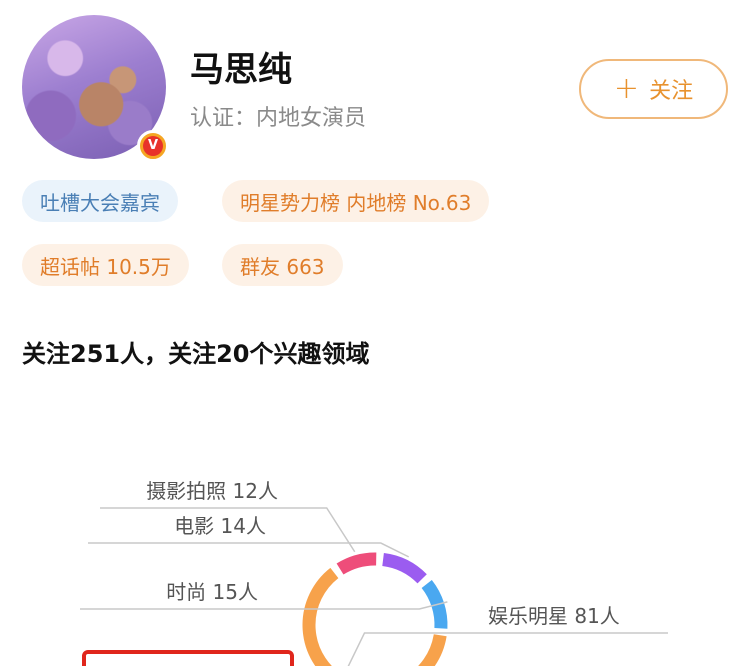 This screenshot has width=752, height=666. Describe the element at coordinates (188, 658) in the screenshot. I see `highlight-box` at that location.